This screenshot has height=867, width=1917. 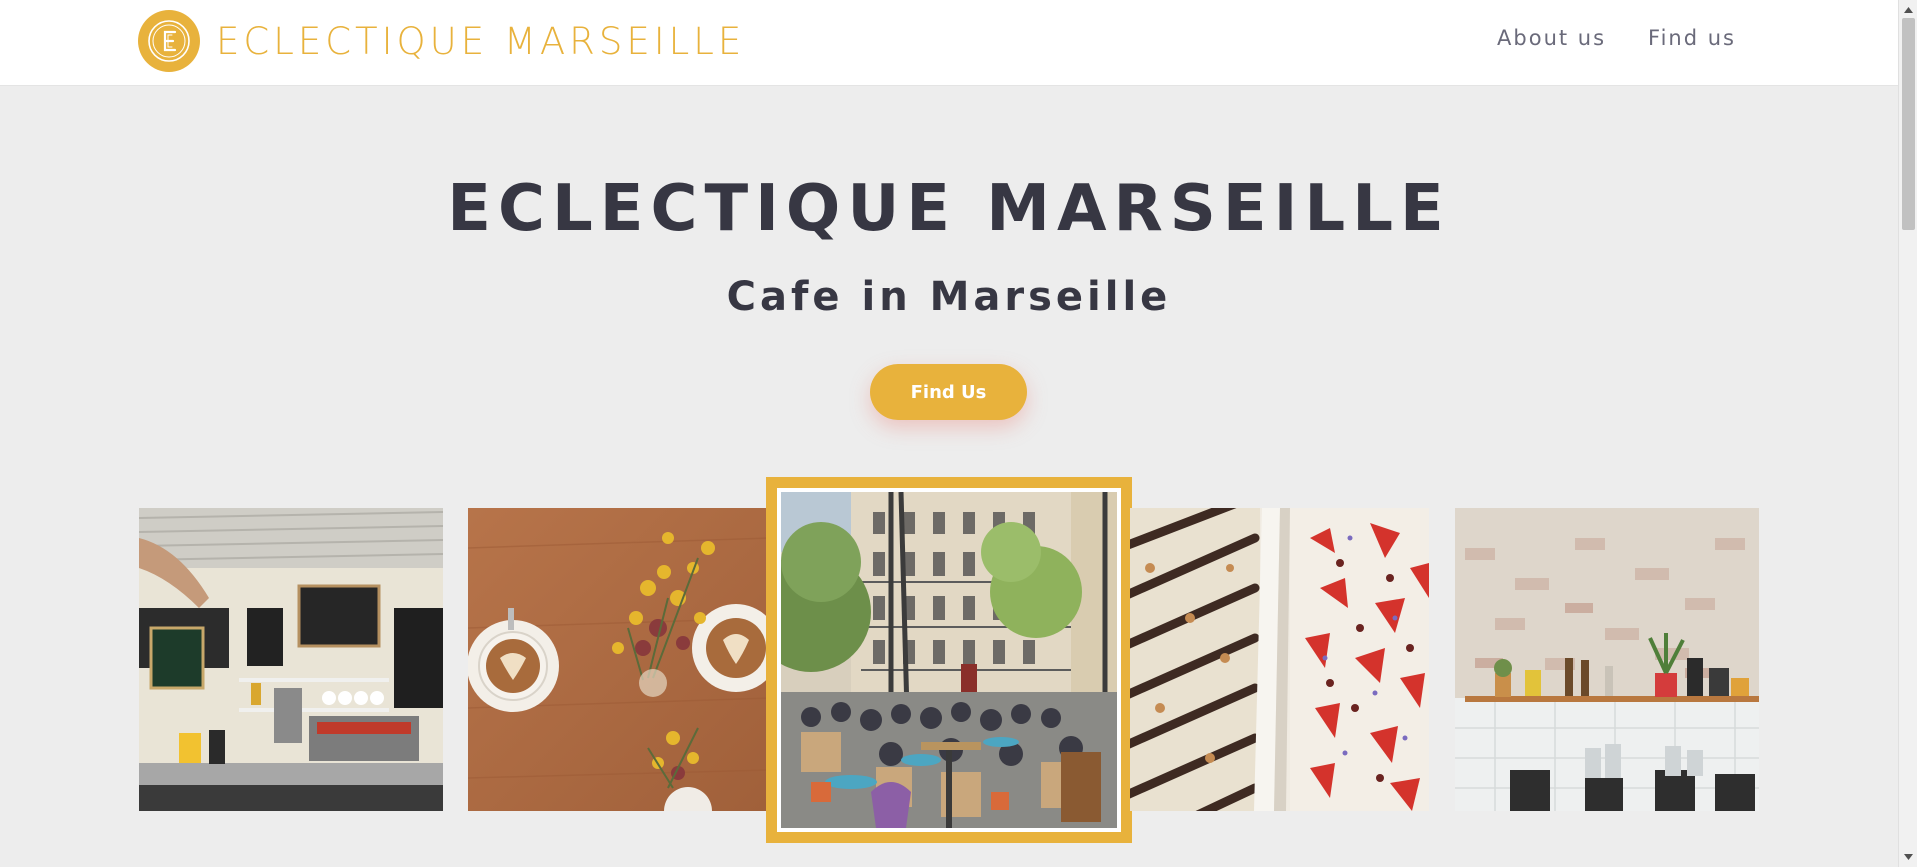 What do you see at coordinates (169, 41) in the screenshot?
I see `letter-e-logo-icon` at bounding box center [169, 41].